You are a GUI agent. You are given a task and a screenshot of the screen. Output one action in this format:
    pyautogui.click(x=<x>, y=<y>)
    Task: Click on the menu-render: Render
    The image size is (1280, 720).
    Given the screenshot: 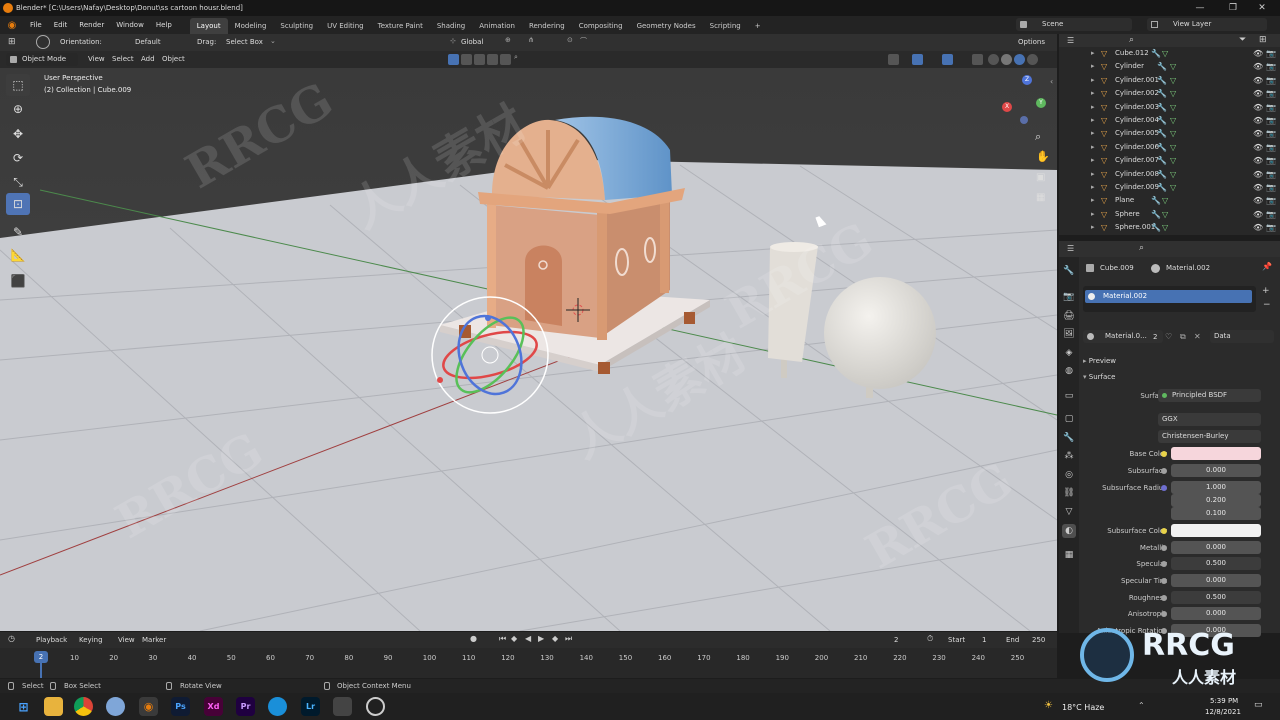 What is the action you would take?
    pyautogui.click(x=91, y=25)
    